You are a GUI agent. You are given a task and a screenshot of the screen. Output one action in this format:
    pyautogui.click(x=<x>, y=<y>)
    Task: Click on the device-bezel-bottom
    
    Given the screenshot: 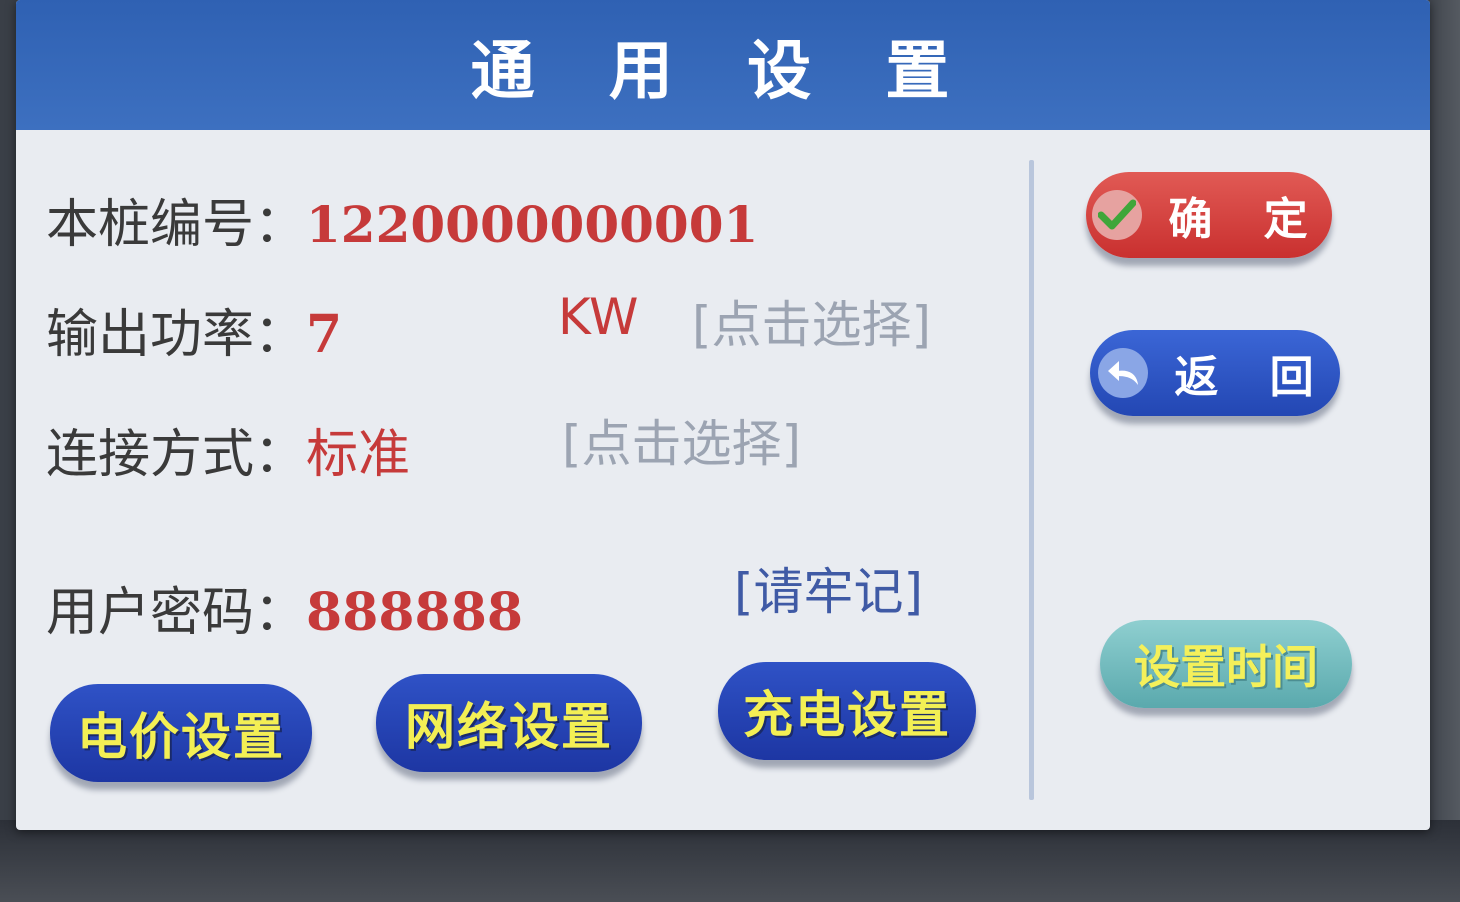 What is the action you would take?
    pyautogui.click(x=730, y=861)
    